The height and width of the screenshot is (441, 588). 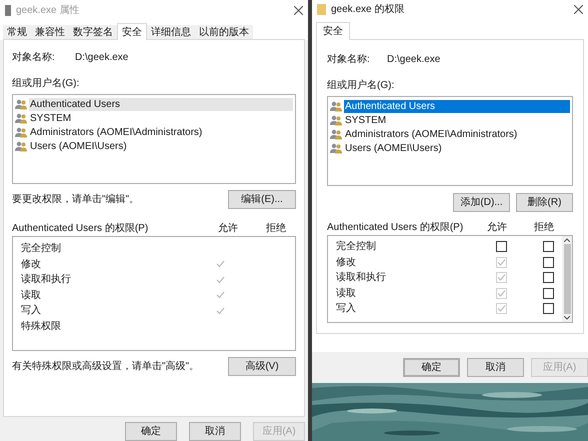 What do you see at coordinates (171, 32) in the screenshot?
I see `tab: 详细信息` at bounding box center [171, 32].